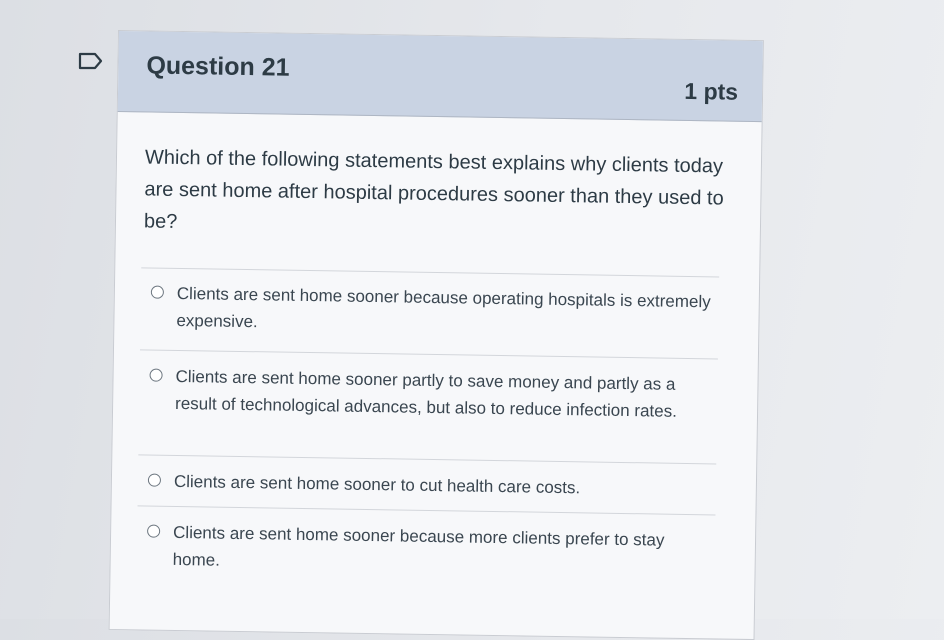  I want to click on question-divider, so click(430, 272).